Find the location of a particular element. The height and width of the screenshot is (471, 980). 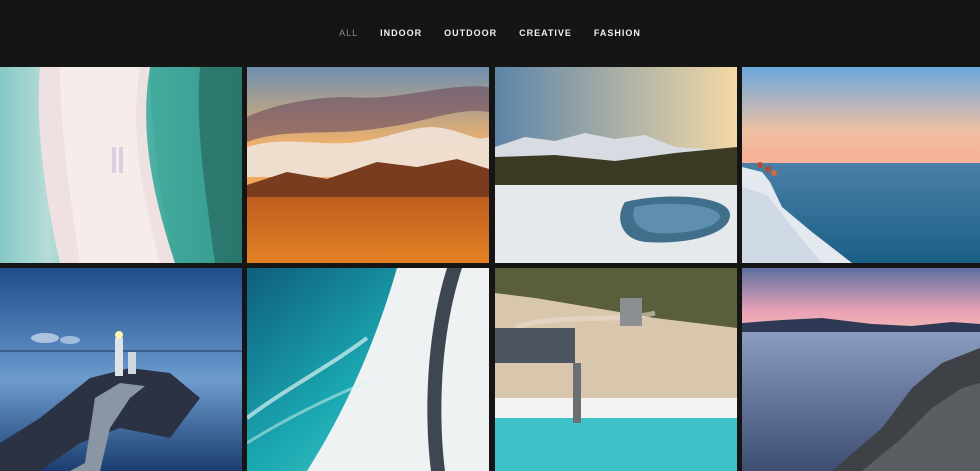

gallery-filter-menu: ALL INDOOR OUTDOOR CREATIVE FASHION is located at coordinates (490, 33).